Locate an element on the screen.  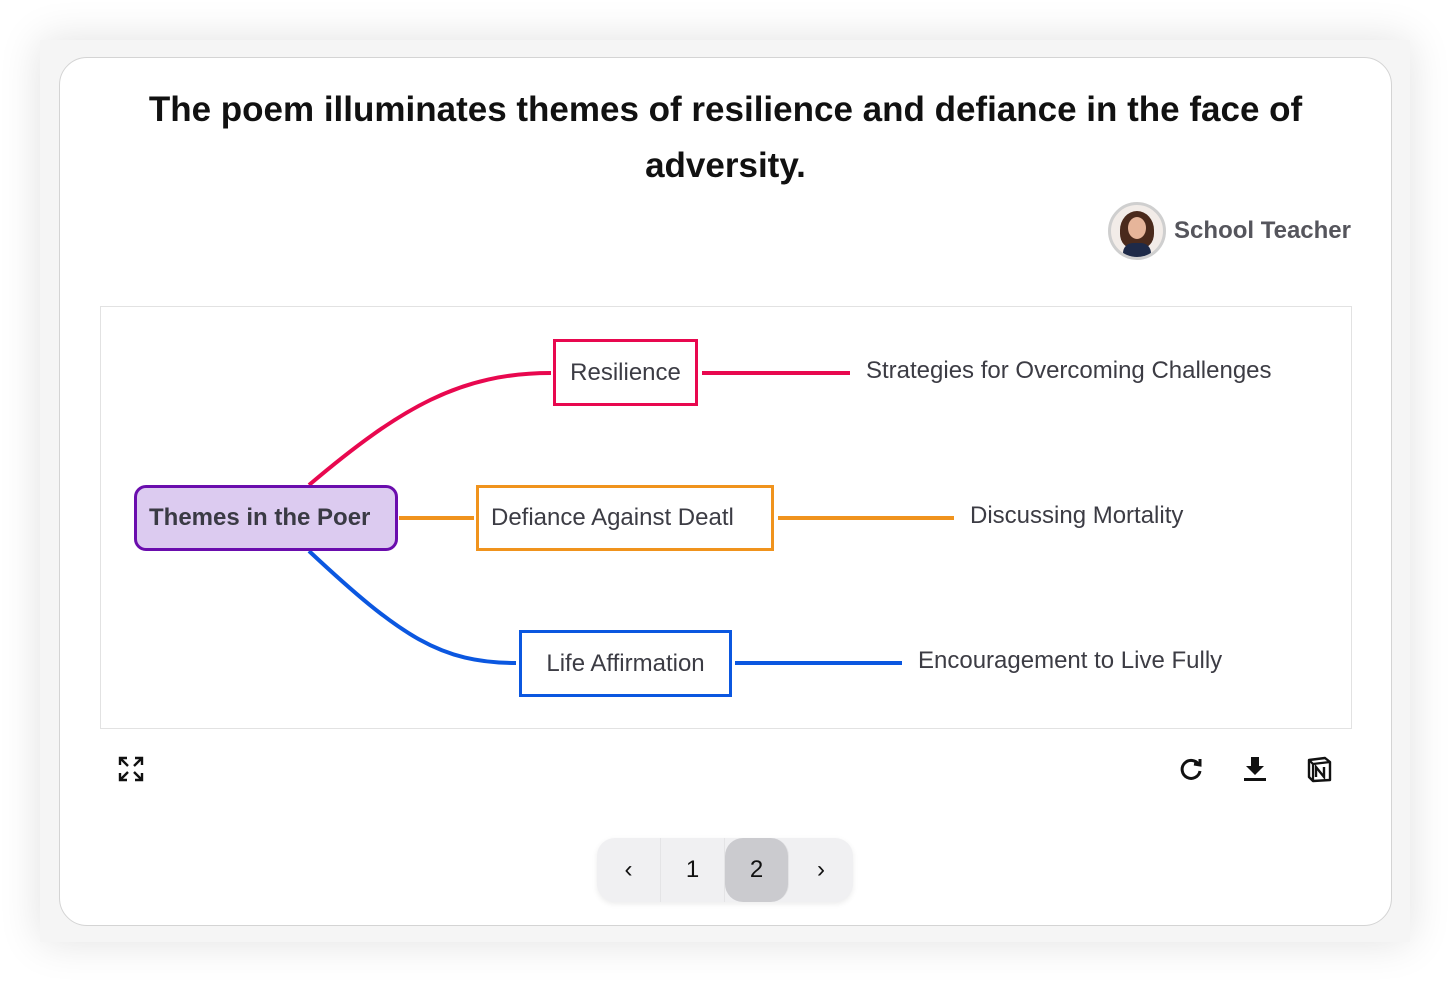
expand-arrows-icon is located at coordinates (131, 769).